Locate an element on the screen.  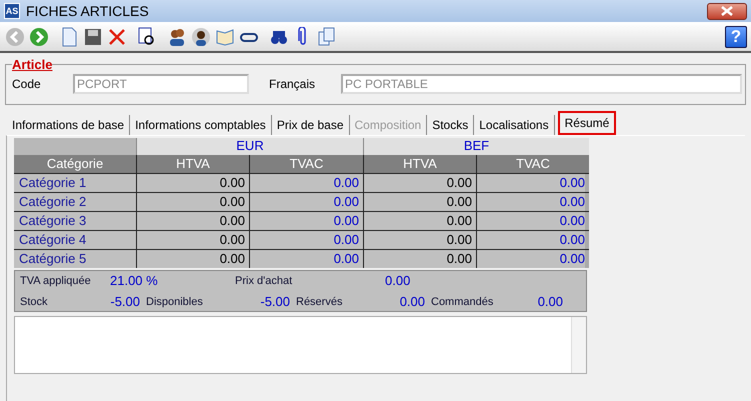
summary-label: Réservés is located at coordinates (319, 302).